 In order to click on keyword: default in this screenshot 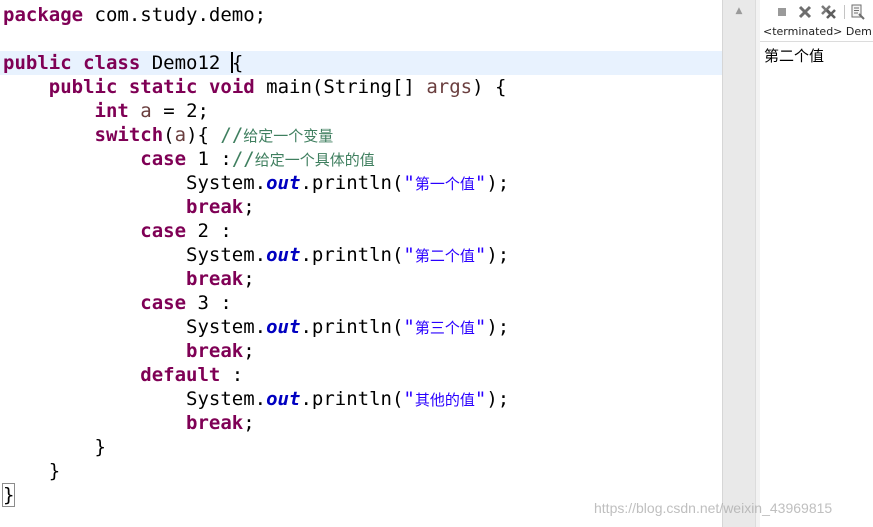, I will do `click(180, 375)`.